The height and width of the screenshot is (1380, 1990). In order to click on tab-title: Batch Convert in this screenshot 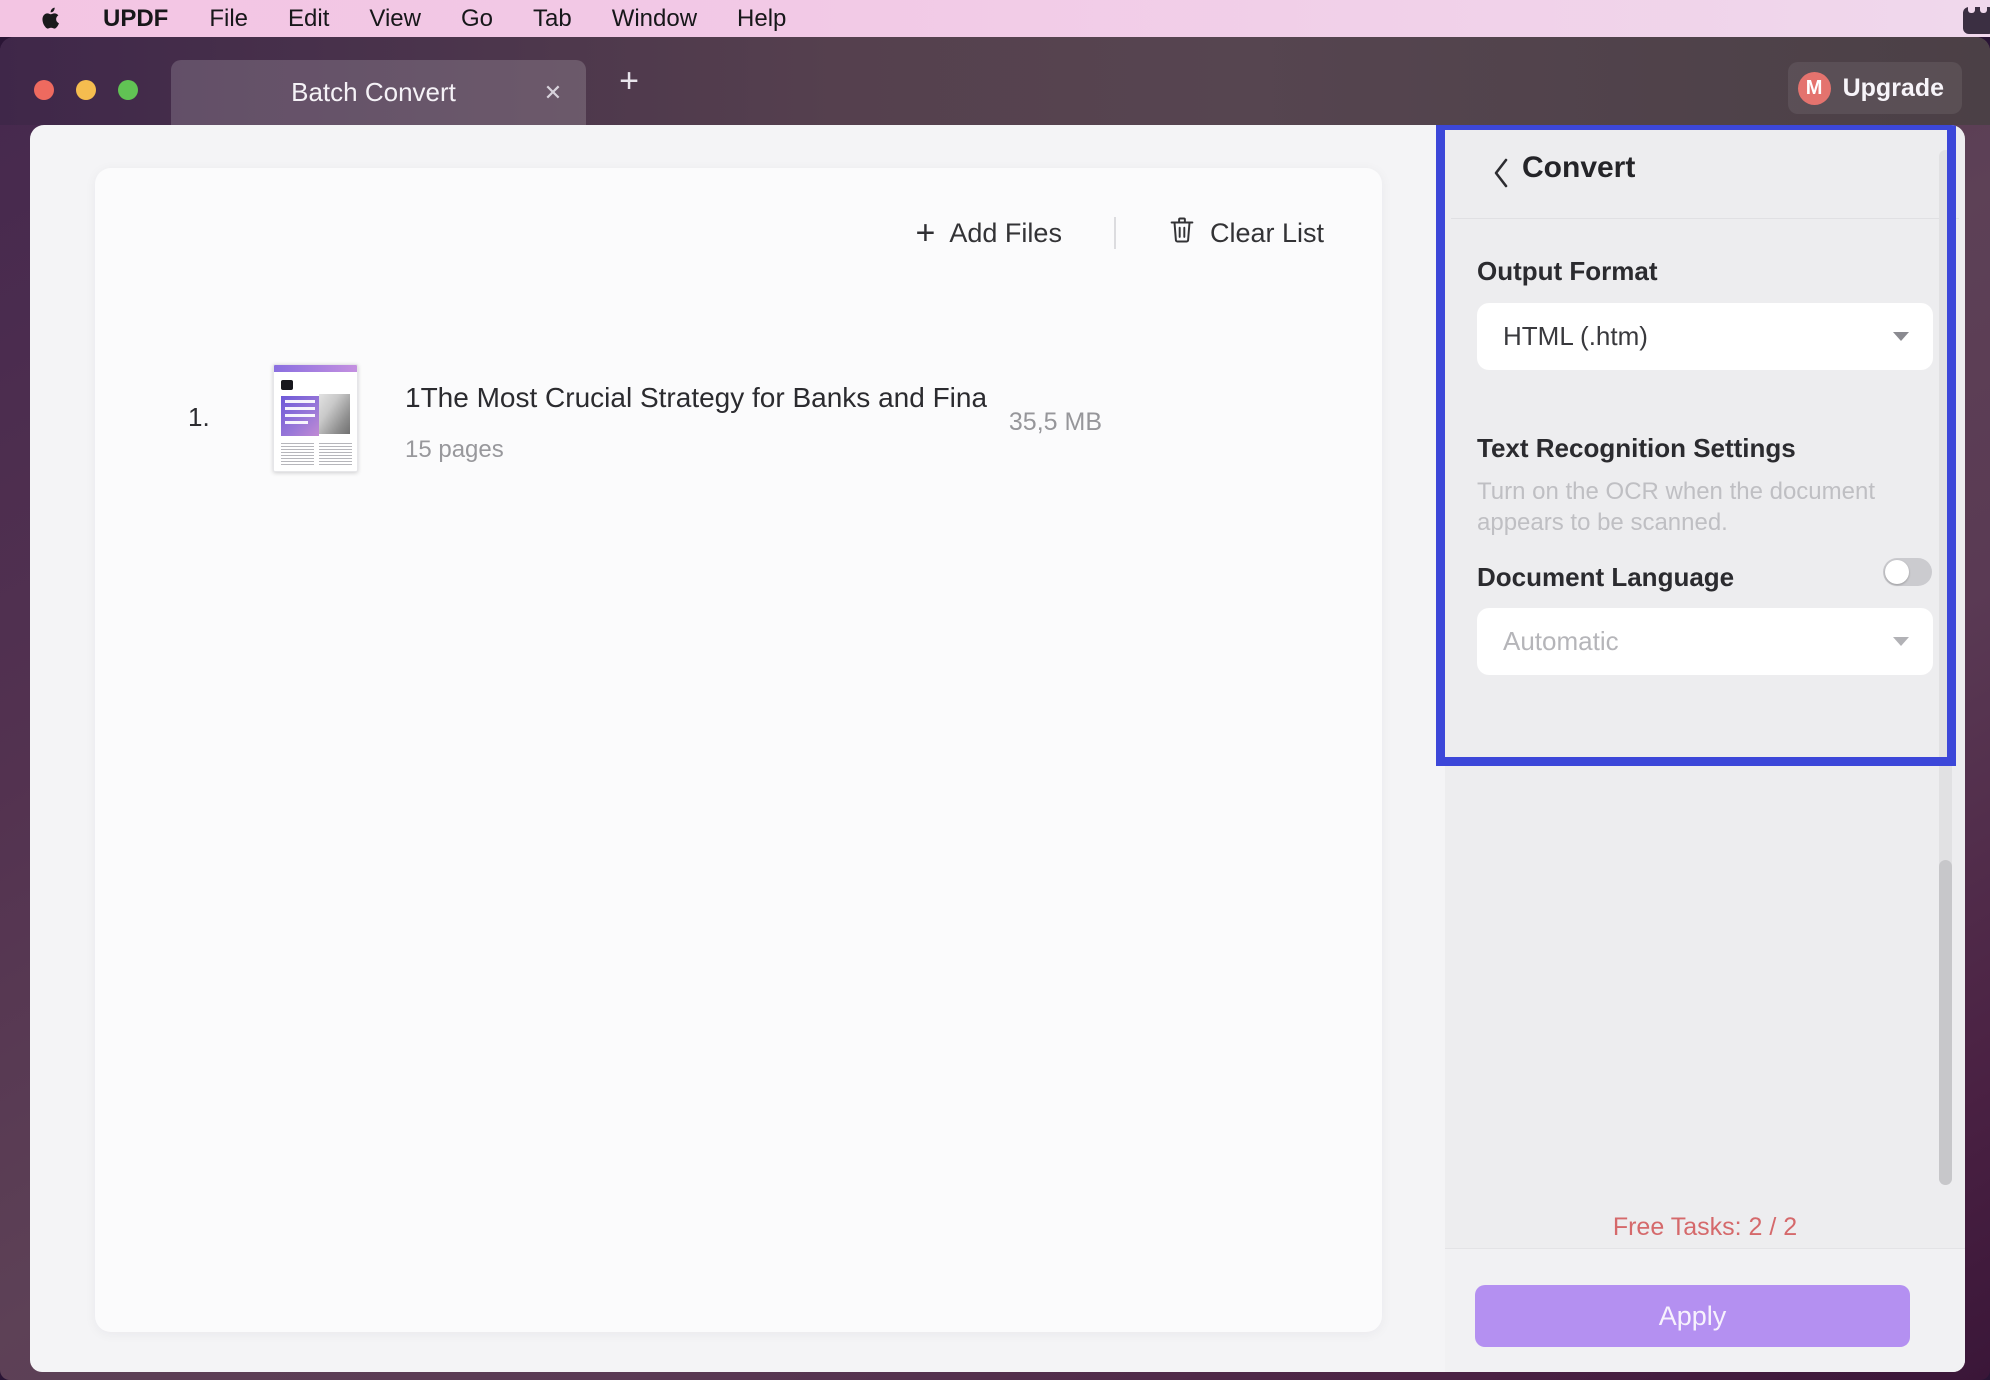, I will do `click(373, 92)`.